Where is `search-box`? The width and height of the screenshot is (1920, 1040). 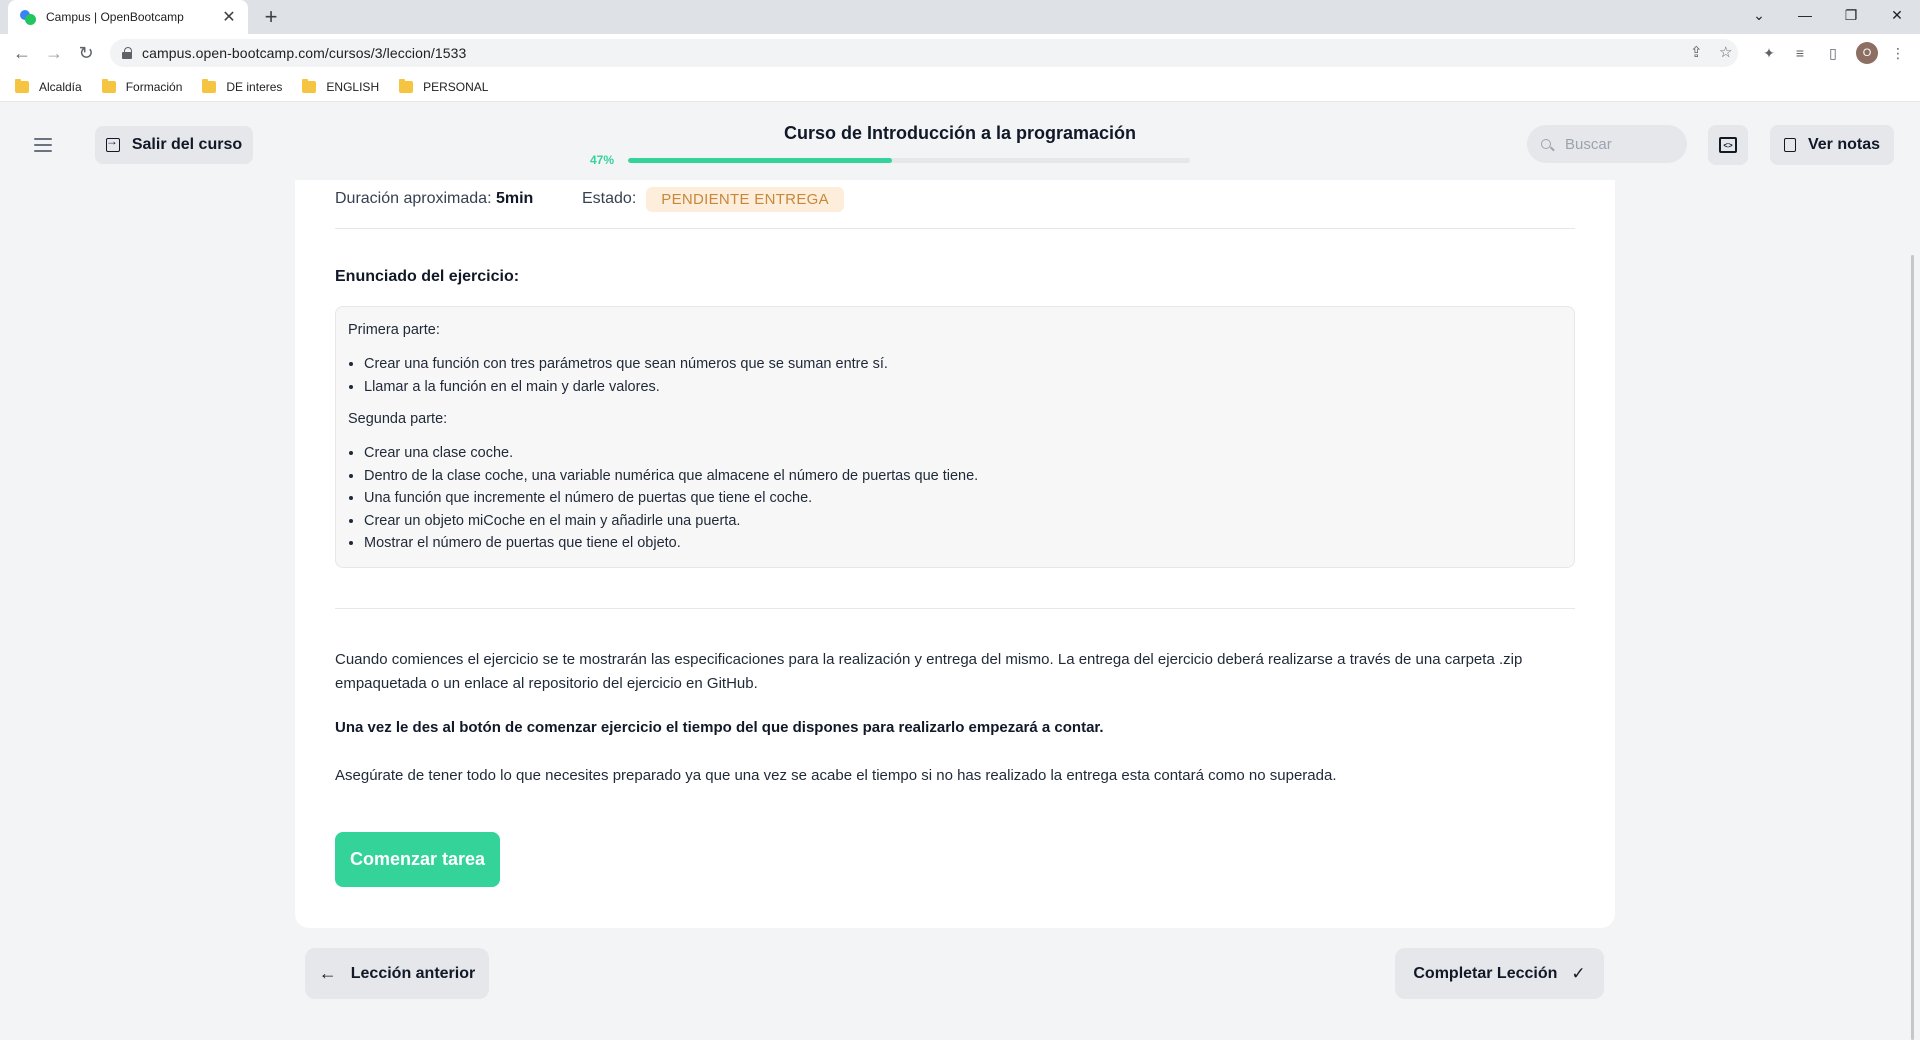
search-box is located at coordinates (1607, 144).